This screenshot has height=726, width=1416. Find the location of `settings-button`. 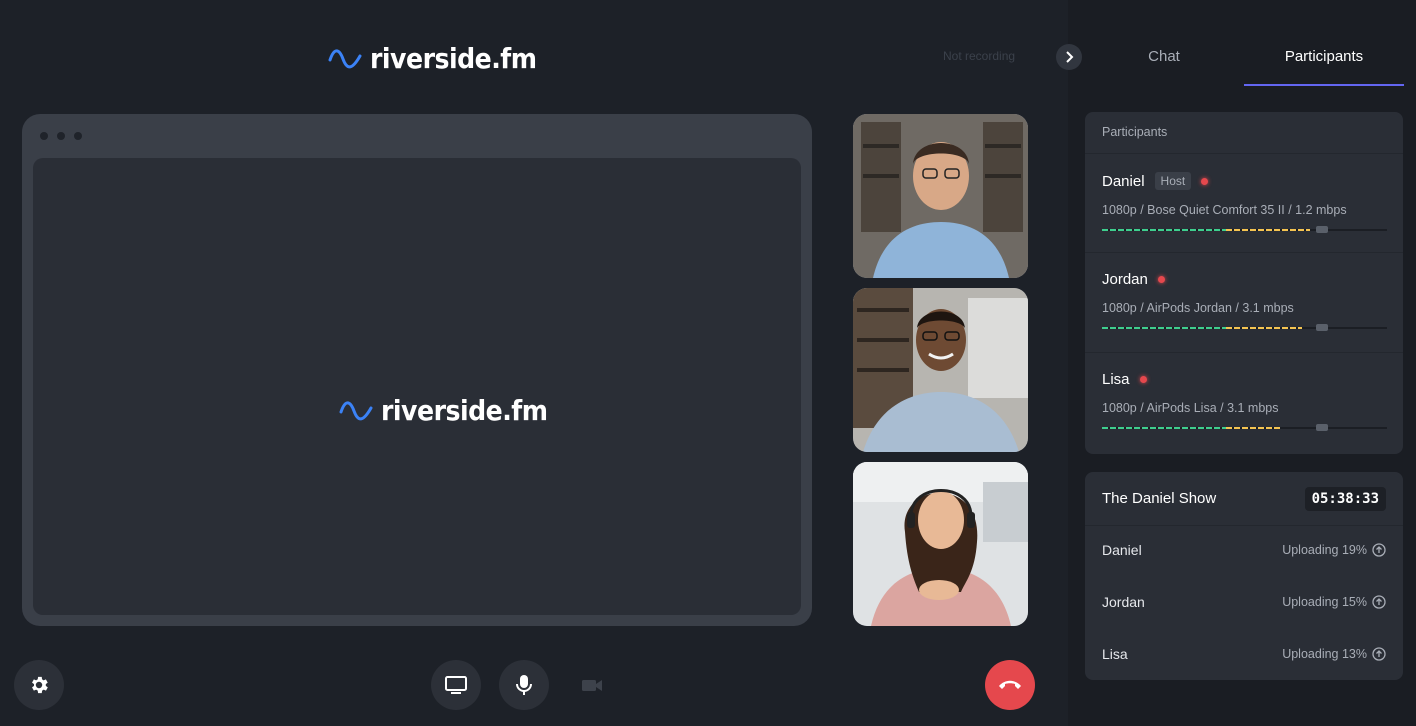

settings-button is located at coordinates (39, 685).